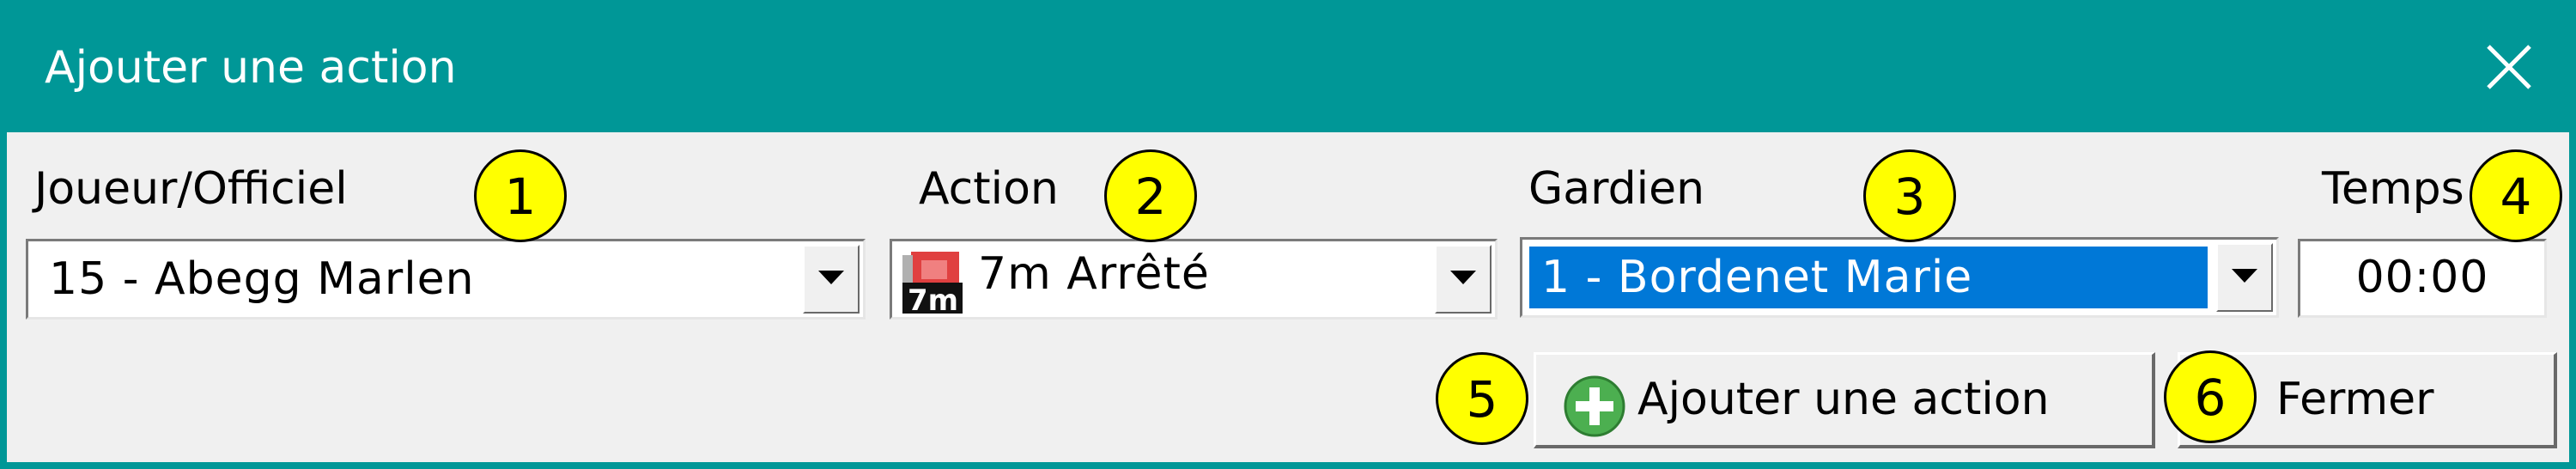 This screenshot has height=469, width=2576. What do you see at coordinates (2210, 396) in the screenshot?
I see `callout-marker: 6` at bounding box center [2210, 396].